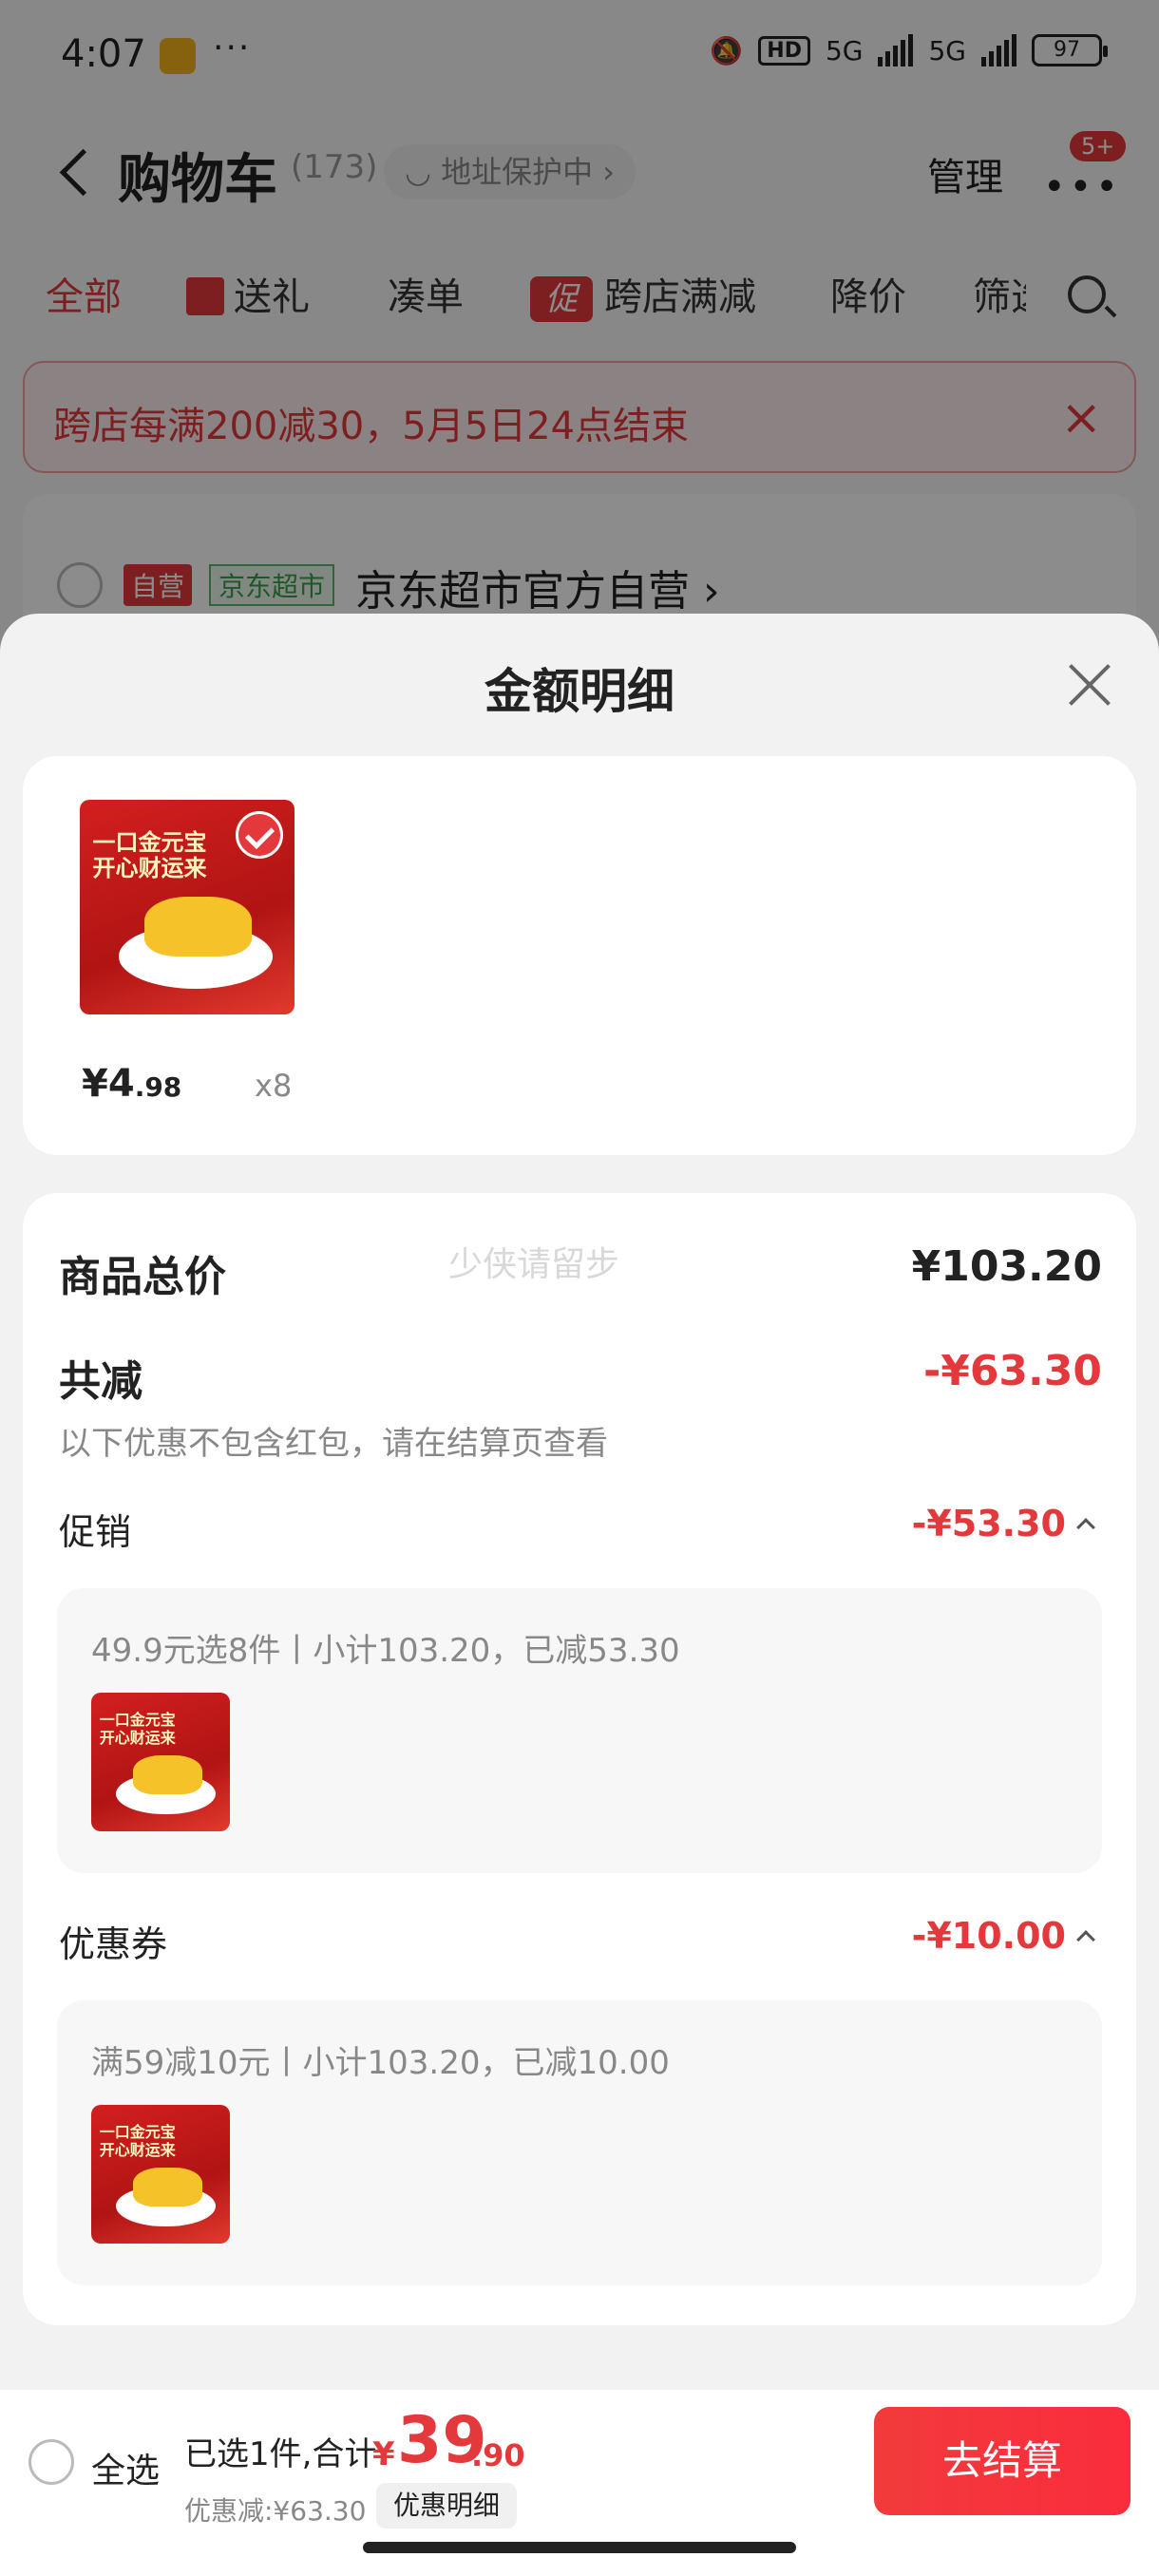 The height and width of the screenshot is (2576, 1159). What do you see at coordinates (158, 1087) in the screenshot?
I see `price-decimal: .98` at bounding box center [158, 1087].